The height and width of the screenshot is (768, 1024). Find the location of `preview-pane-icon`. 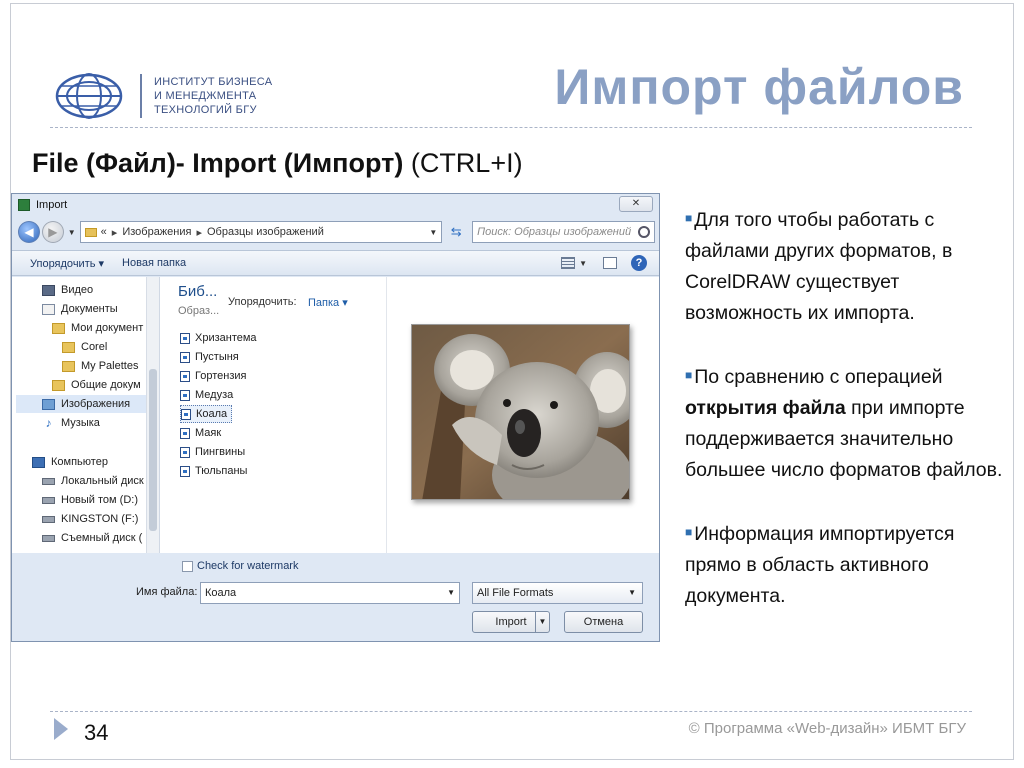

preview-pane-icon is located at coordinates (610, 263).